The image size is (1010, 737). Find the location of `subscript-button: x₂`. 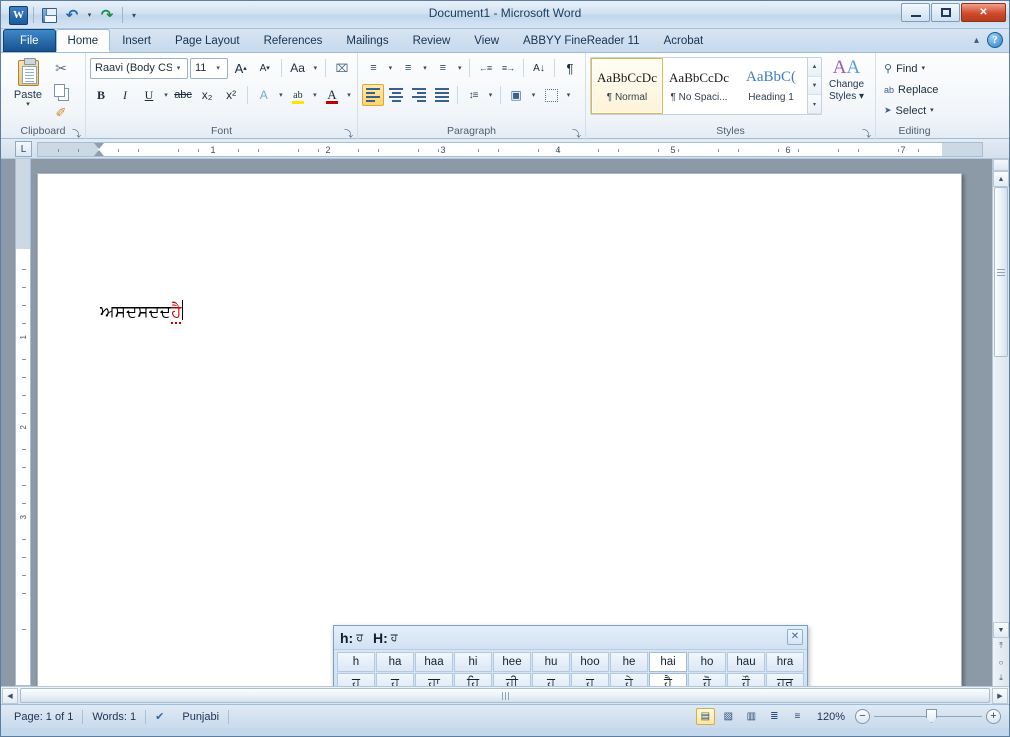

subscript-button: x₂ is located at coordinates (207, 95).